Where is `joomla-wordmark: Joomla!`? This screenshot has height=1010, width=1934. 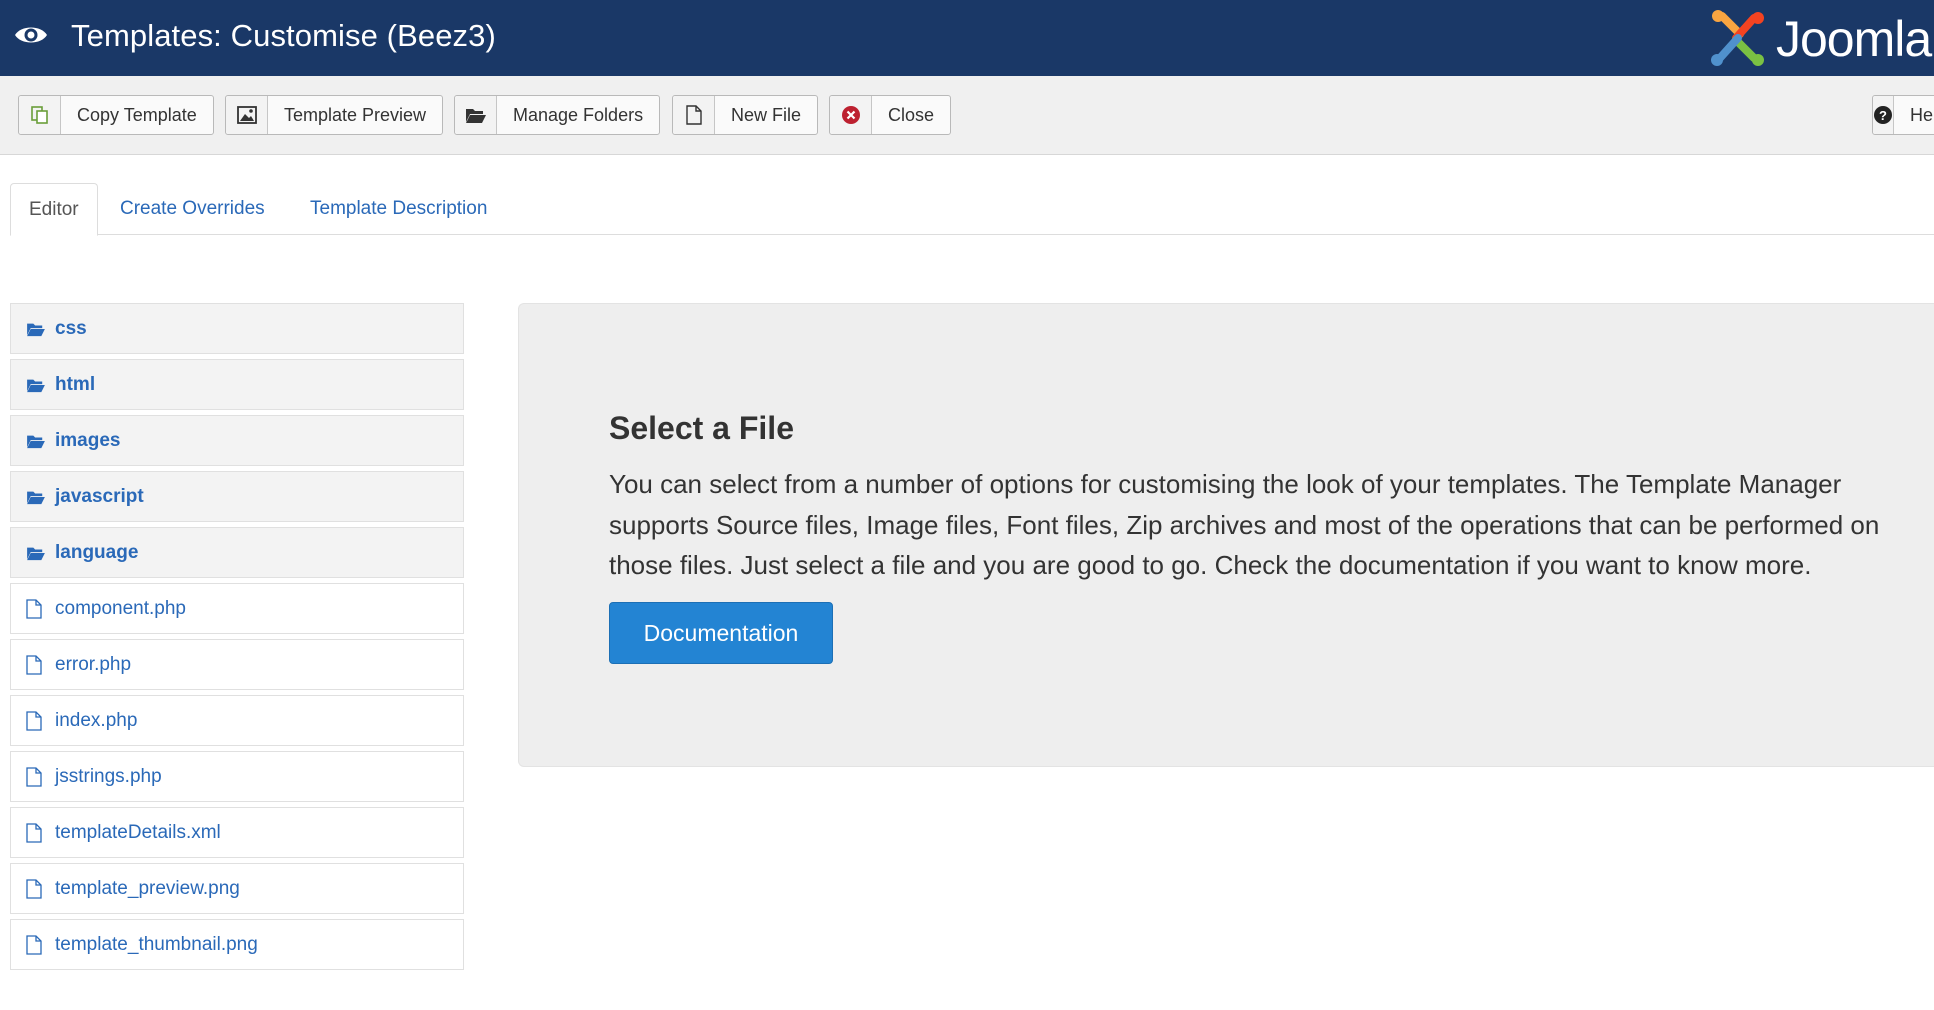 joomla-wordmark: Joomla! is located at coordinates (1855, 39).